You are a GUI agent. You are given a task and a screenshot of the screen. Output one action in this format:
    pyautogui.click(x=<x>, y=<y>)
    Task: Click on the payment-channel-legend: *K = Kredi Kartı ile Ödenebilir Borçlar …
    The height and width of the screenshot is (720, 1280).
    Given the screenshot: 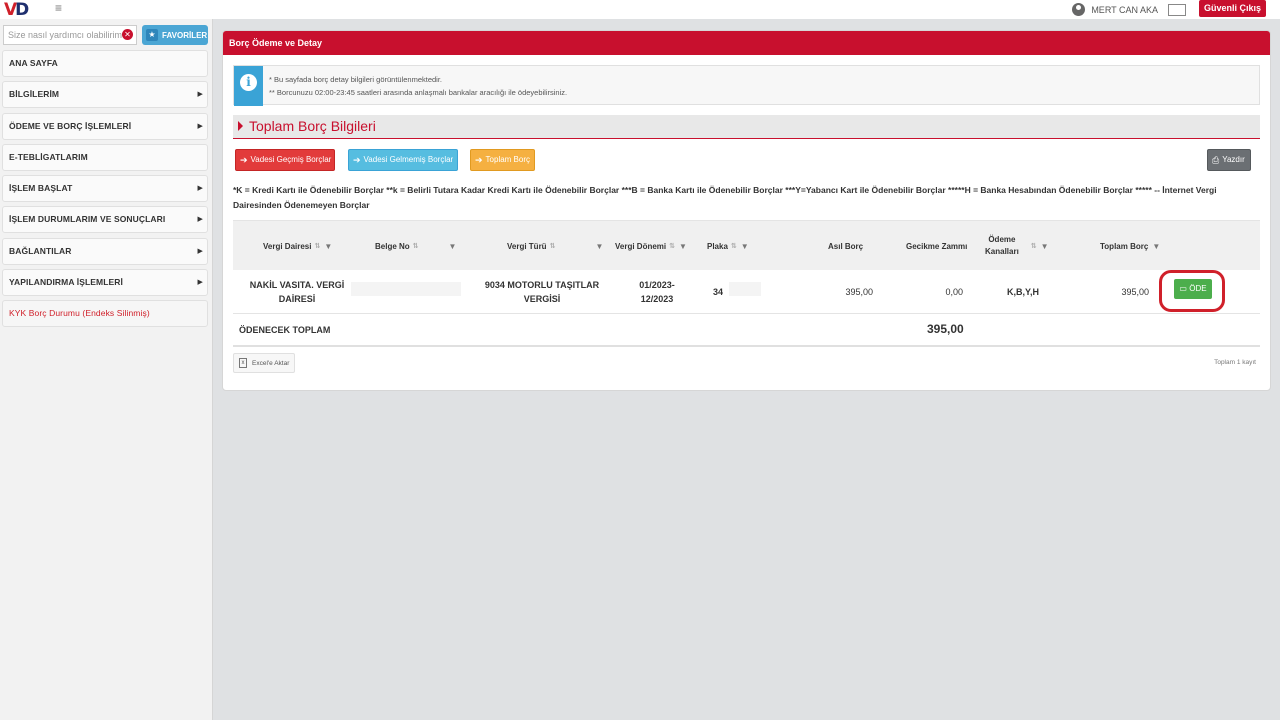 What is the action you would take?
    pyautogui.click(x=725, y=197)
    